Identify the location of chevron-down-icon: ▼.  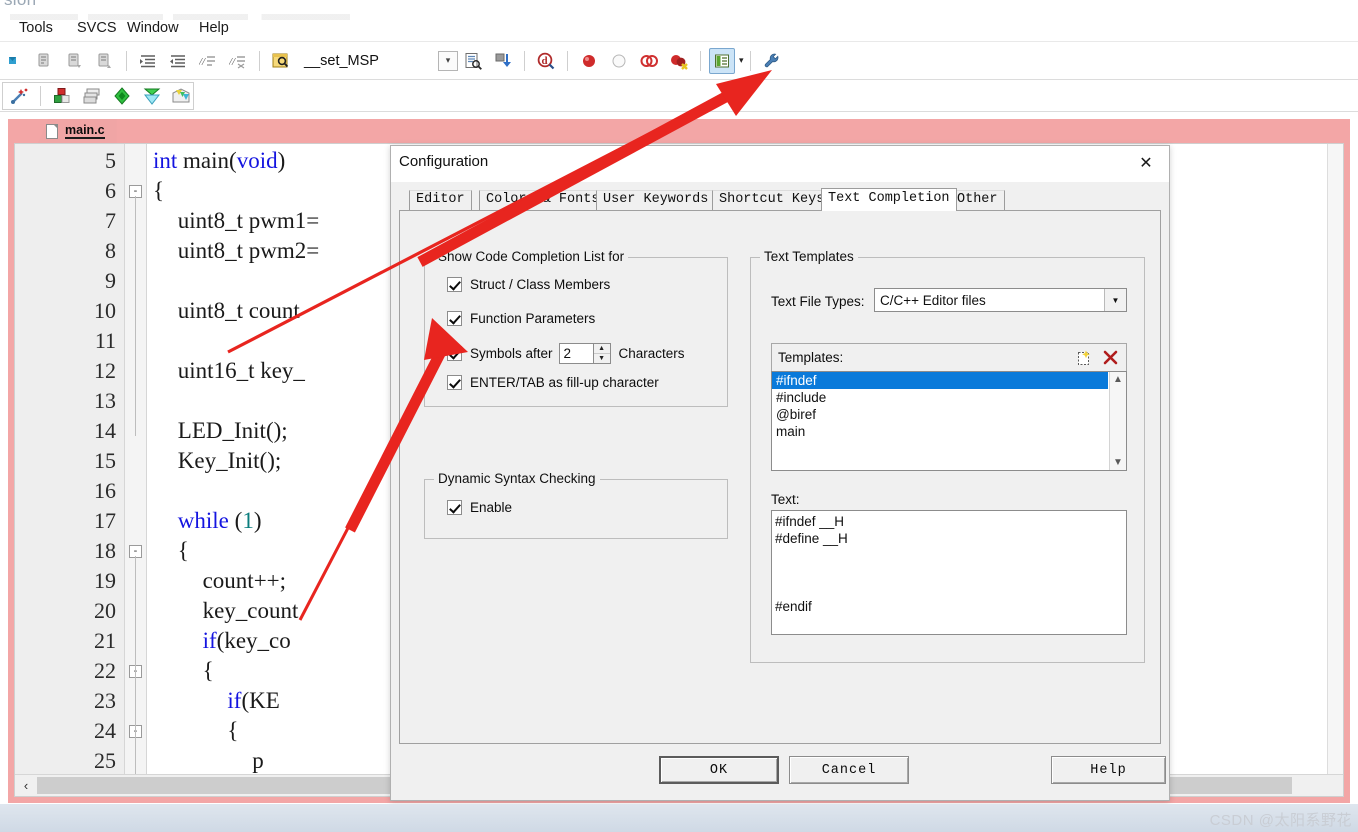
(1115, 300).